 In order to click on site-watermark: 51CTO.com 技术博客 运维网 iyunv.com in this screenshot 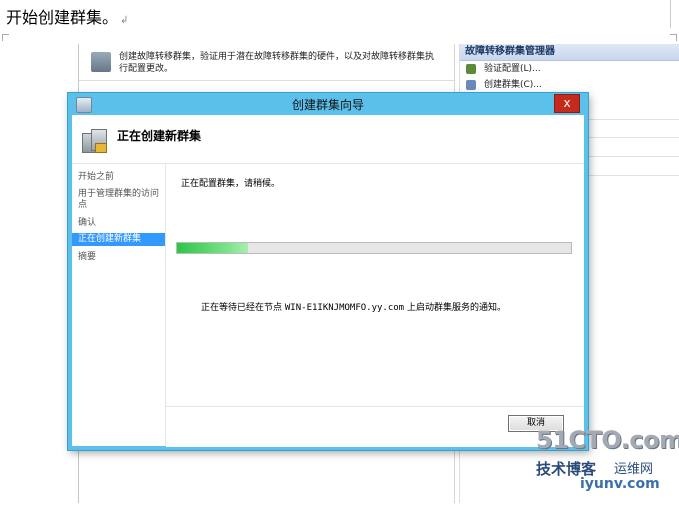, I will do `click(604, 462)`.